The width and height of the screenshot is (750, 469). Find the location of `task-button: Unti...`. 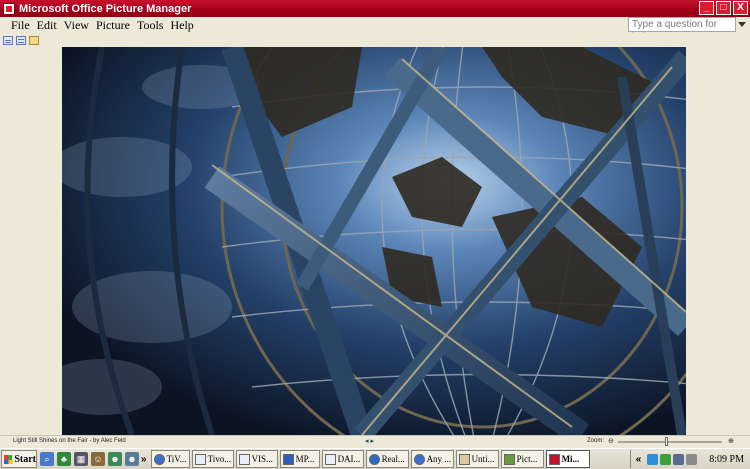

task-button: Unti... is located at coordinates (477, 459).